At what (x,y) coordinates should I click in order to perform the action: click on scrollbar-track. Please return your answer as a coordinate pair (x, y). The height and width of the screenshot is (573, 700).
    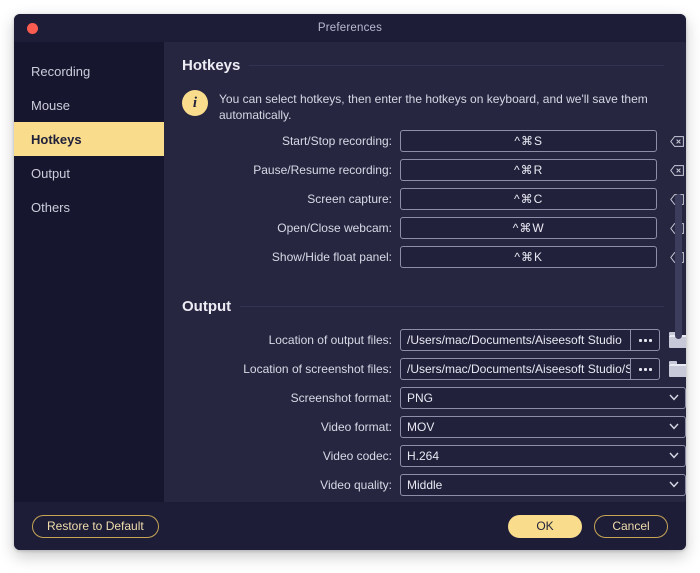
    Looking at the image, I should click on (679, 272).